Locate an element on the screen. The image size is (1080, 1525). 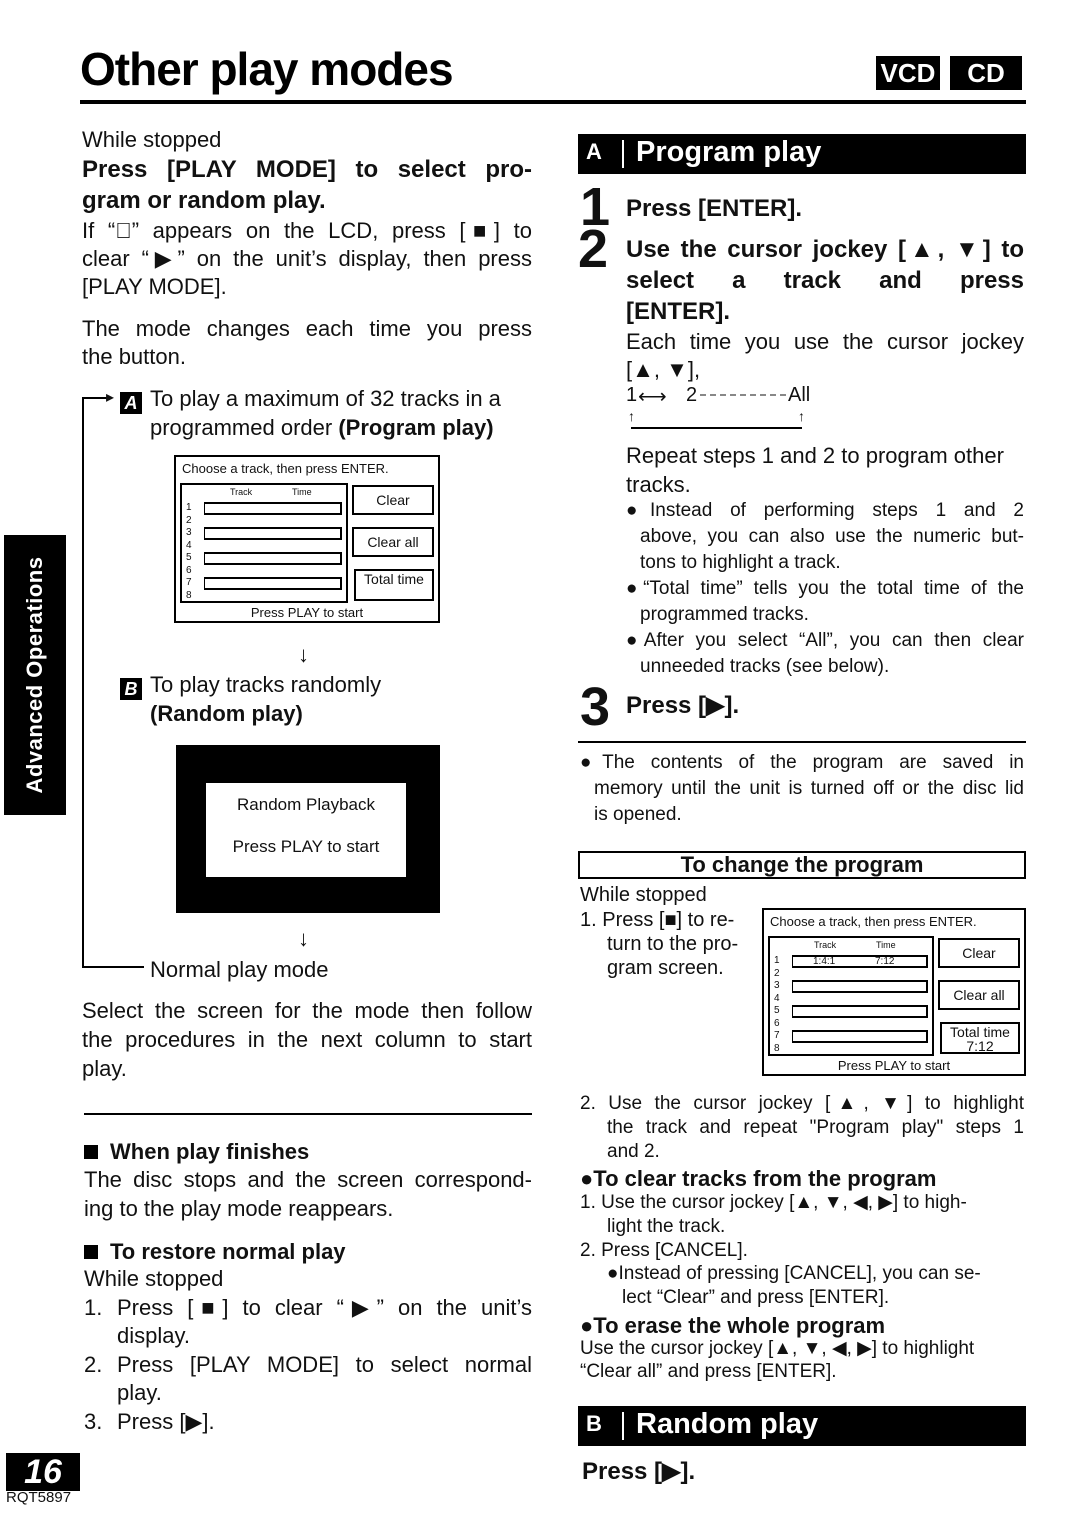
cd-badge: CD is located at coordinates (986, 73).